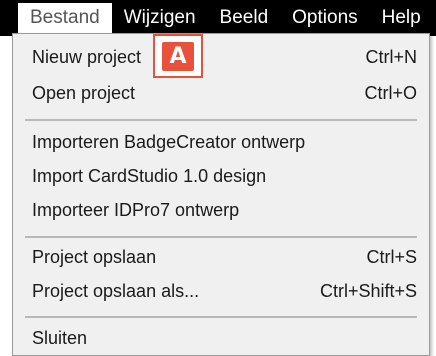  What do you see at coordinates (84, 92) in the screenshot?
I see `menu-item-label: Open project` at bounding box center [84, 92].